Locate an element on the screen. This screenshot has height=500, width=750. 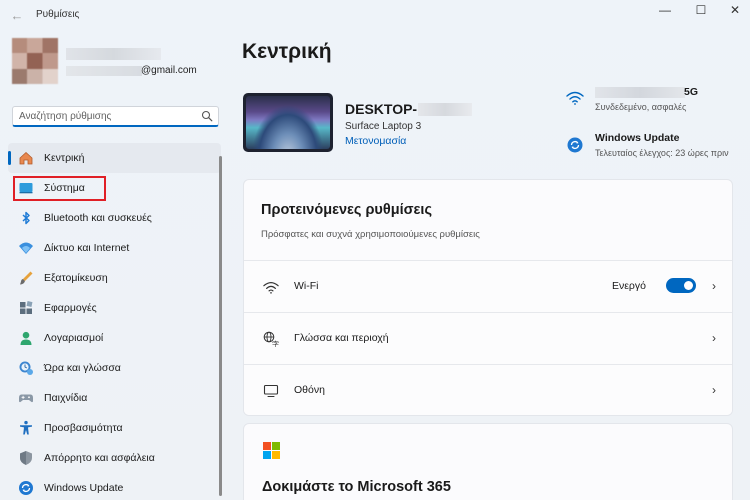
wifi-toggle is located at coordinates (681, 285).